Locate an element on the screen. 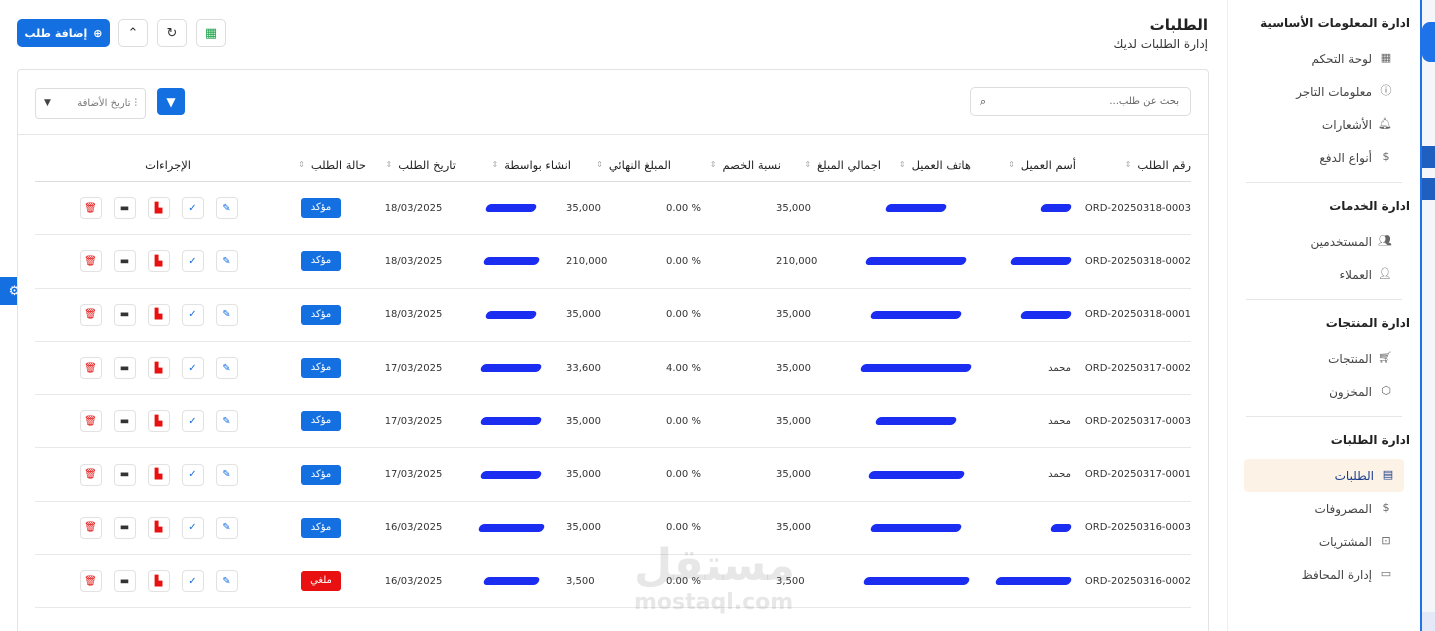  sort-select: ⫶ تاريخ الأضافة ▼ is located at coordinates (90, 103).